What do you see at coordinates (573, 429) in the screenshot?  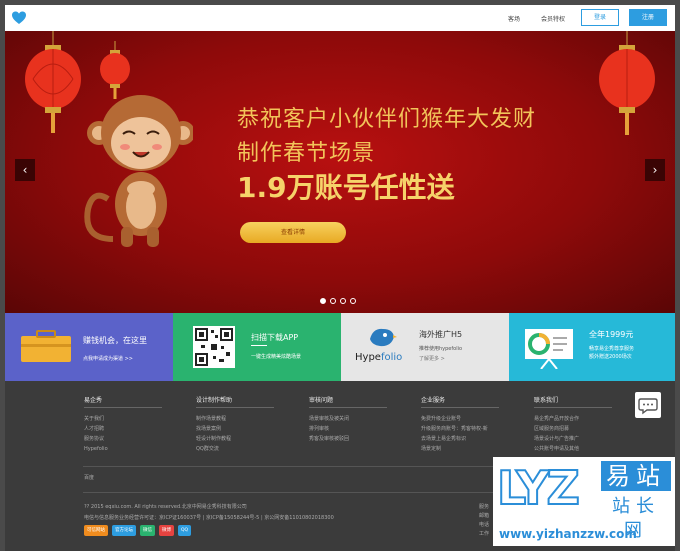 I see `footer-link: 区域服务商招募` at bounding box center [573, 429].